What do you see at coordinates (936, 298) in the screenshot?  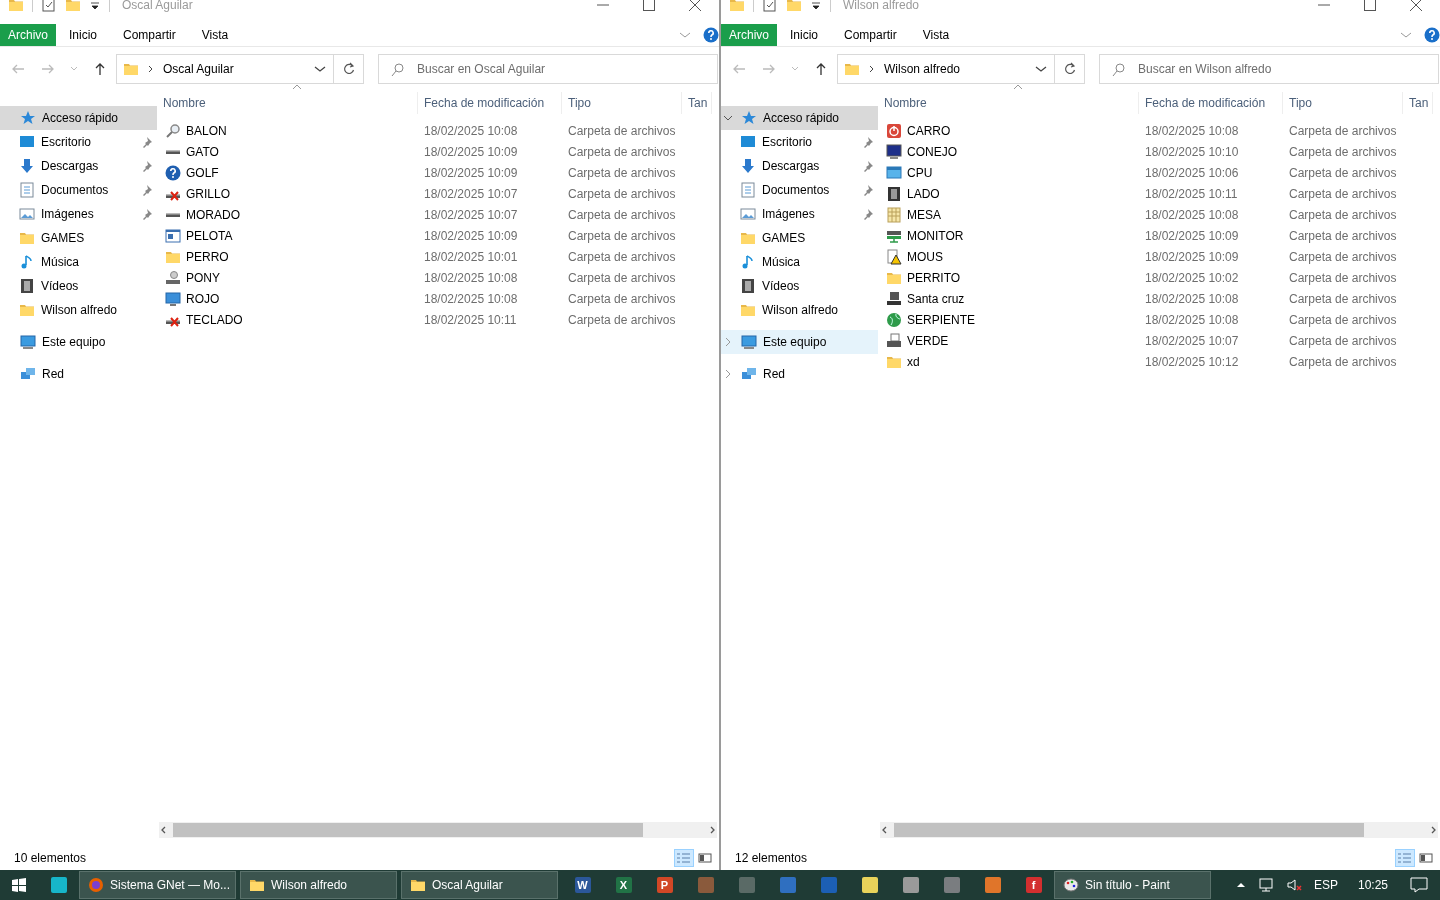 I see `file-name: Santa cruz` at bounding box center [936, 298].